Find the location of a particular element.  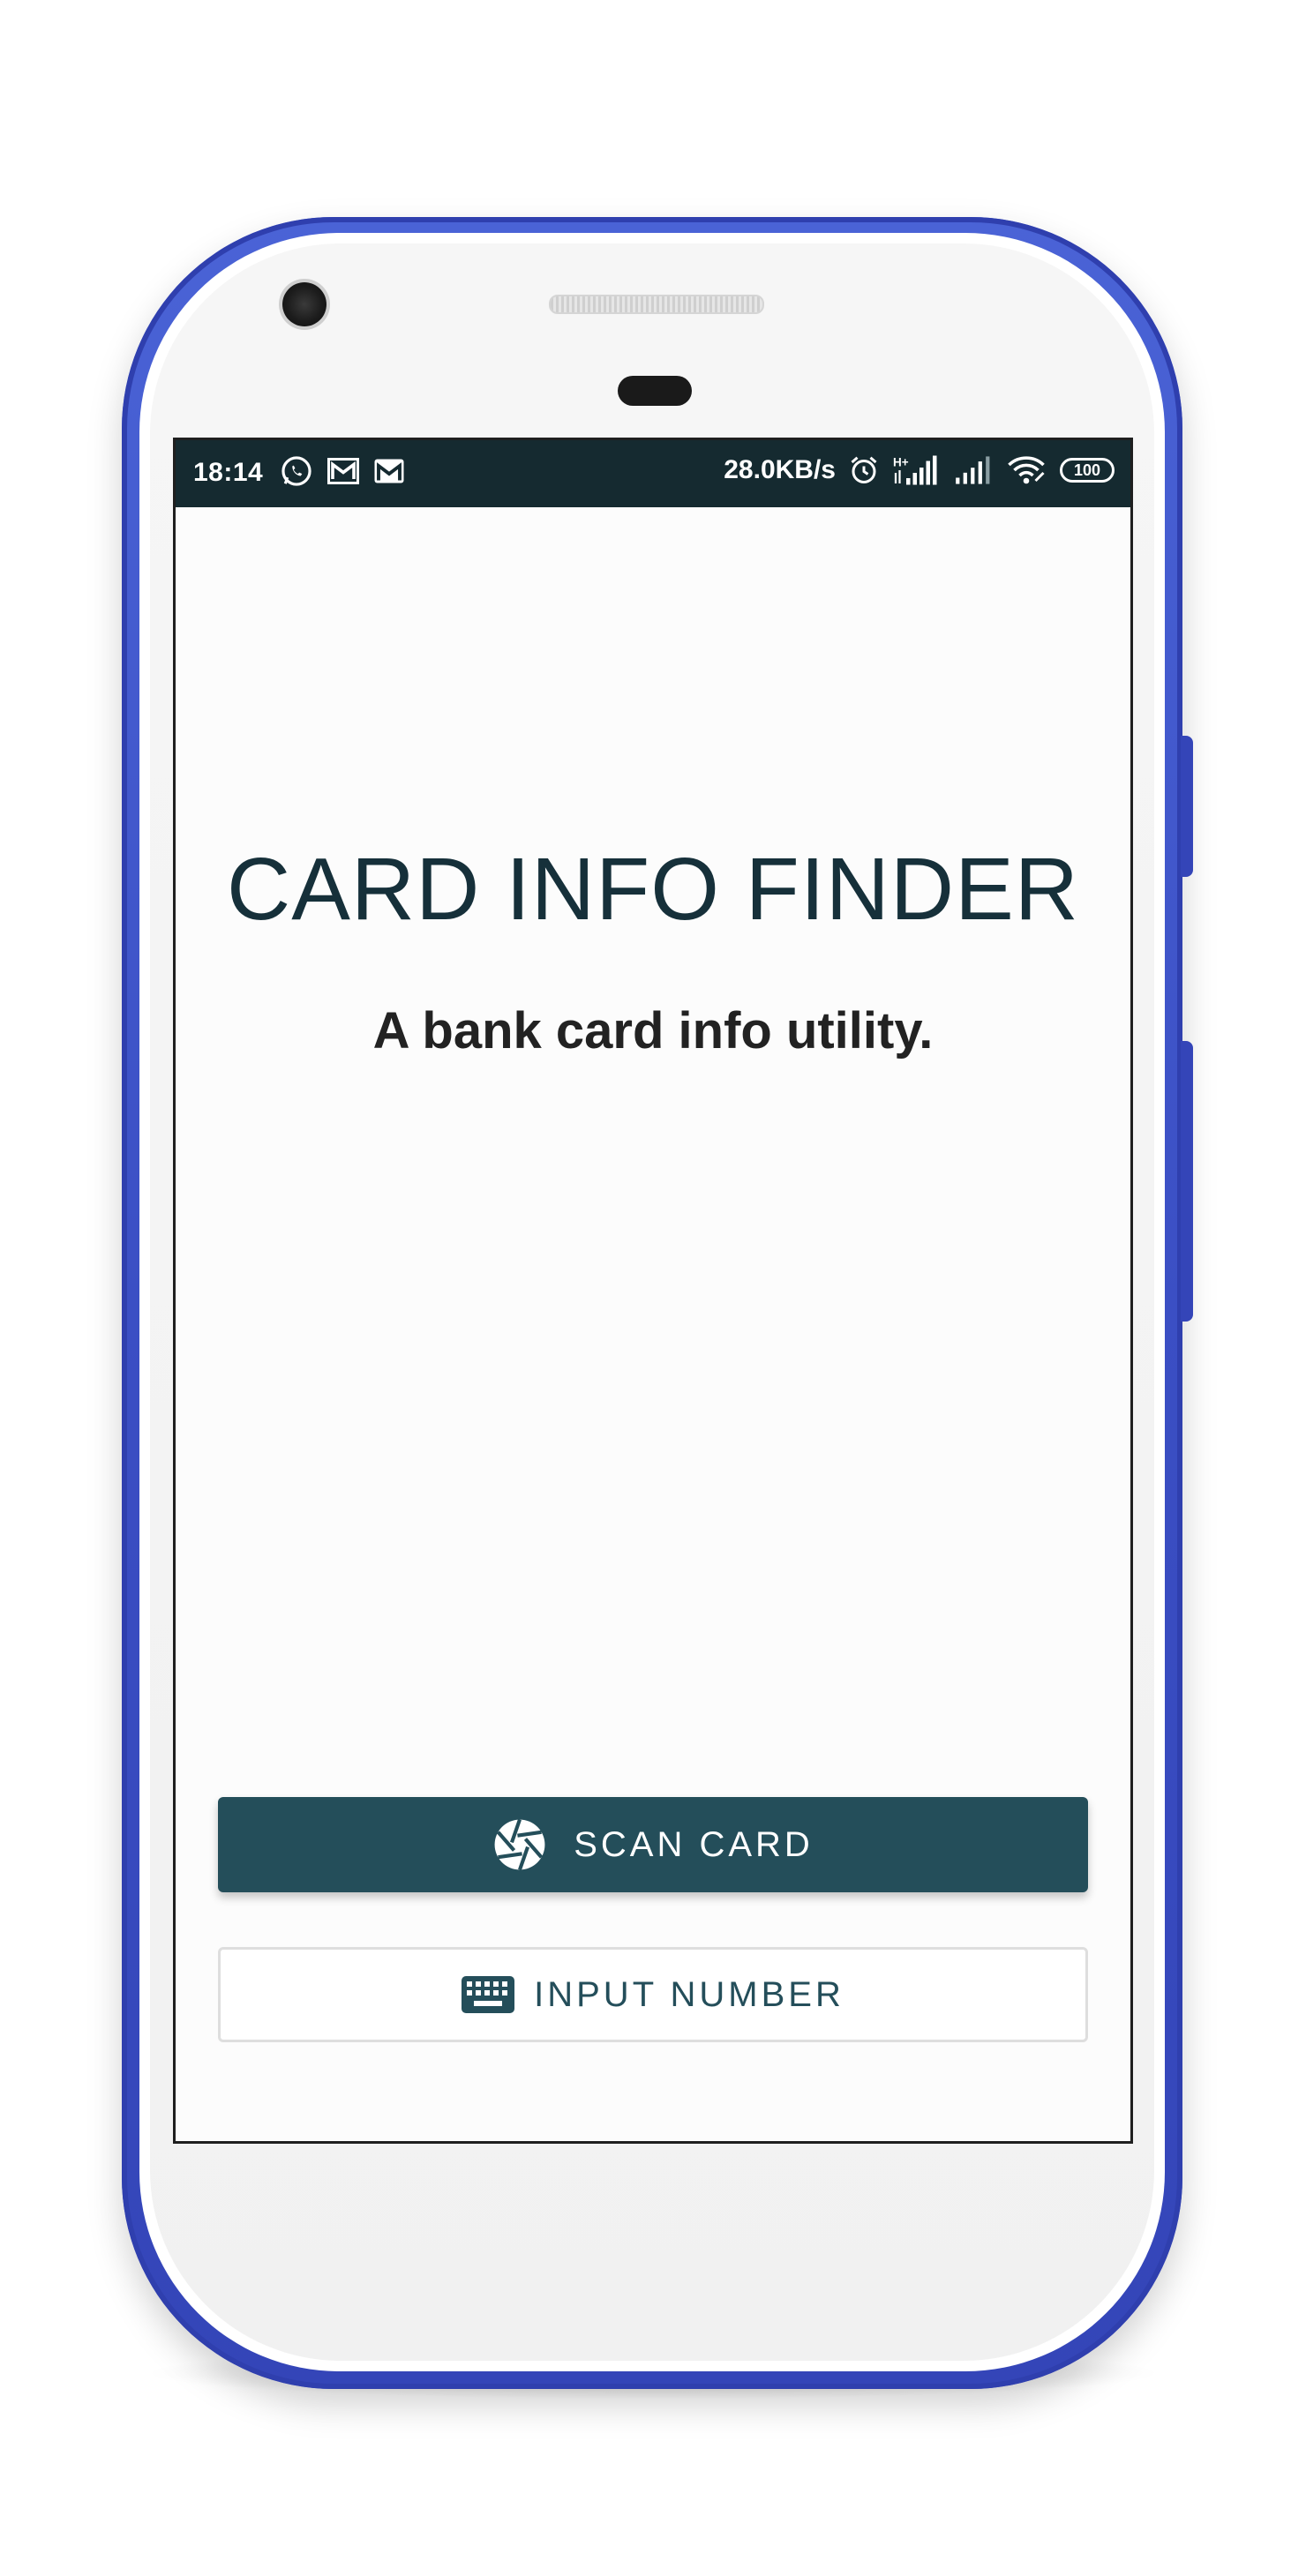

input-number-label: INPUT NUMBER is located at coordinates (689, 1994).